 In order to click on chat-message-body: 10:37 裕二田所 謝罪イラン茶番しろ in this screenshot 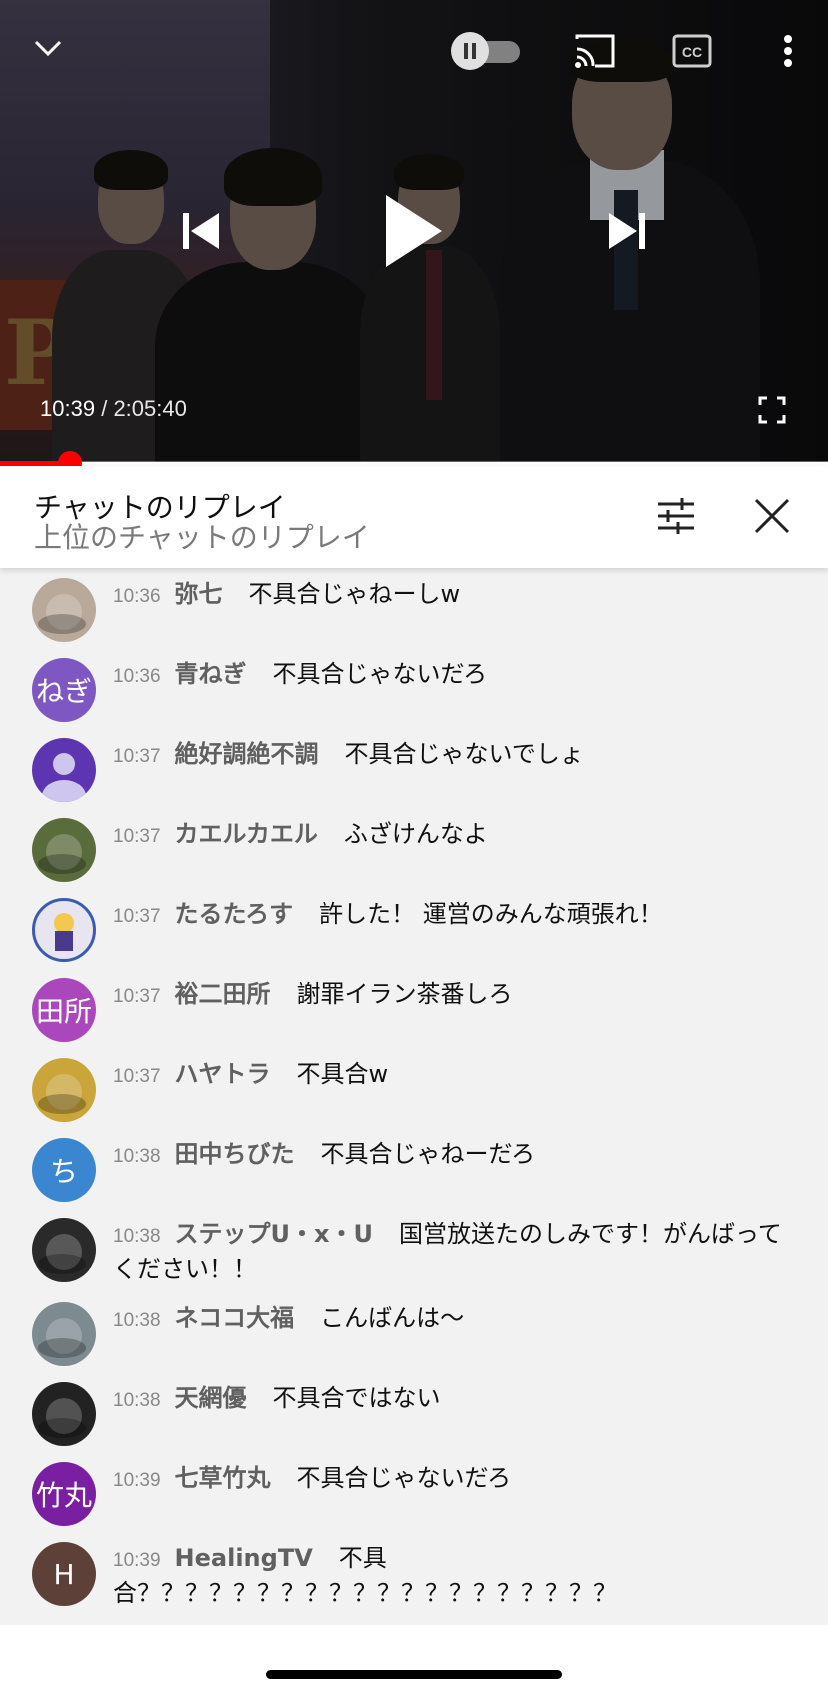, I will do `click(450, 995)`.